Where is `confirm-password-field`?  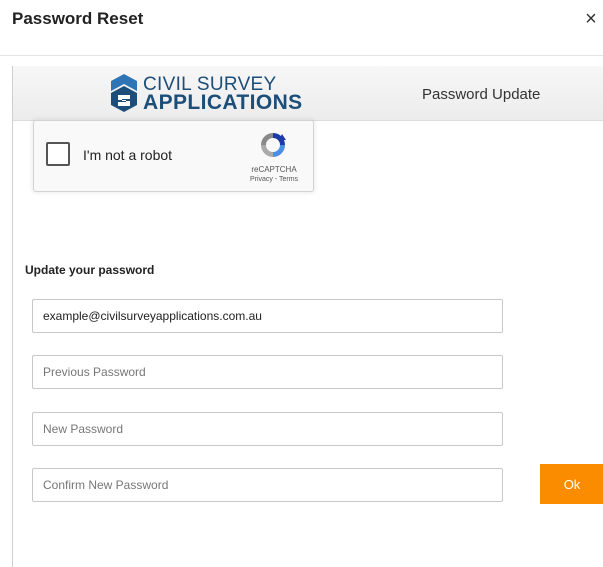
confirm-password-field is located at coordinates (267, 485).